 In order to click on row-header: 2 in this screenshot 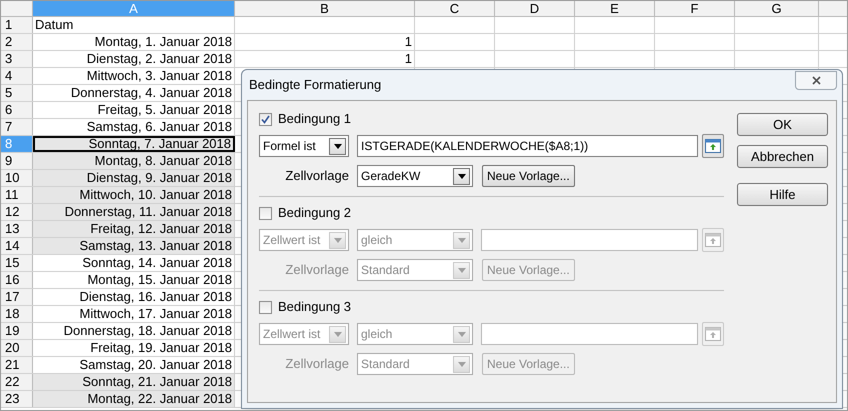, I will do `click(17, 42)`.